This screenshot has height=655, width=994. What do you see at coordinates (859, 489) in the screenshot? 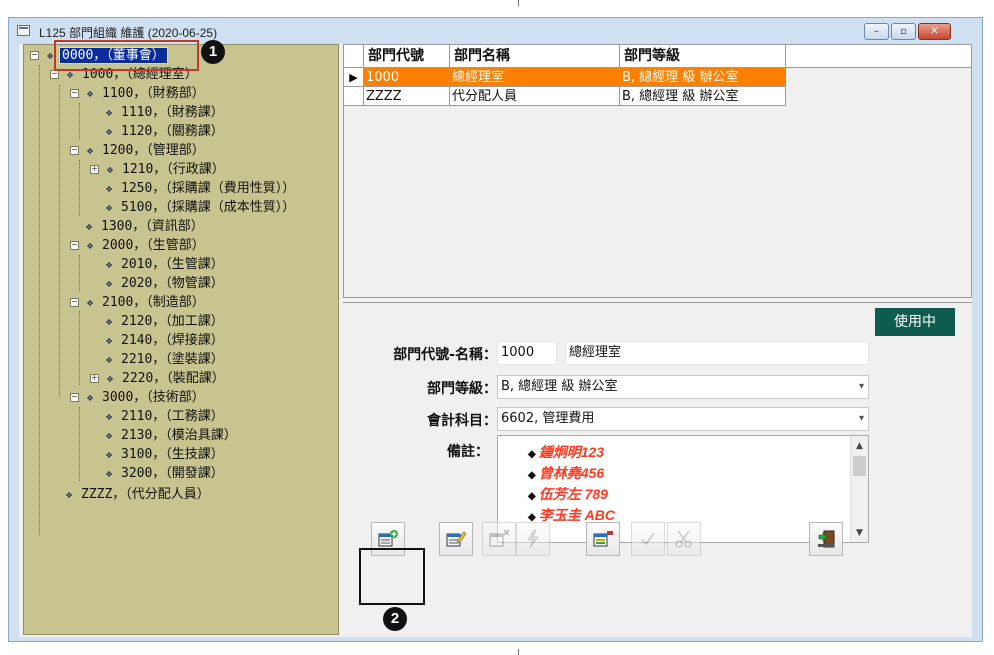
I see `notes-scrollbar: ▲ ▼` at bounding box center [859, 489].